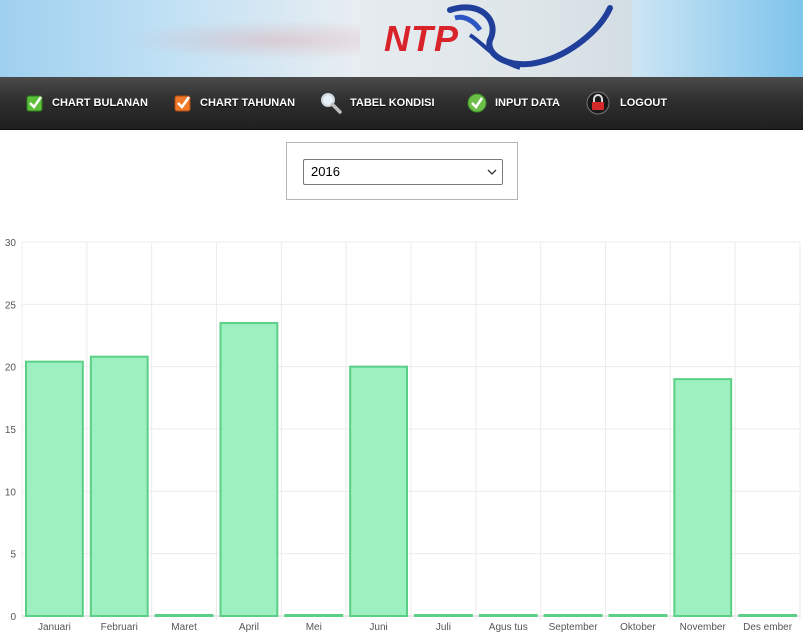 This screenshot has height=636, width=803. What do you see at coordinates (530, 37) in the screenshot?
I see `bird-logo-icon` at bounding box center [530, 37].